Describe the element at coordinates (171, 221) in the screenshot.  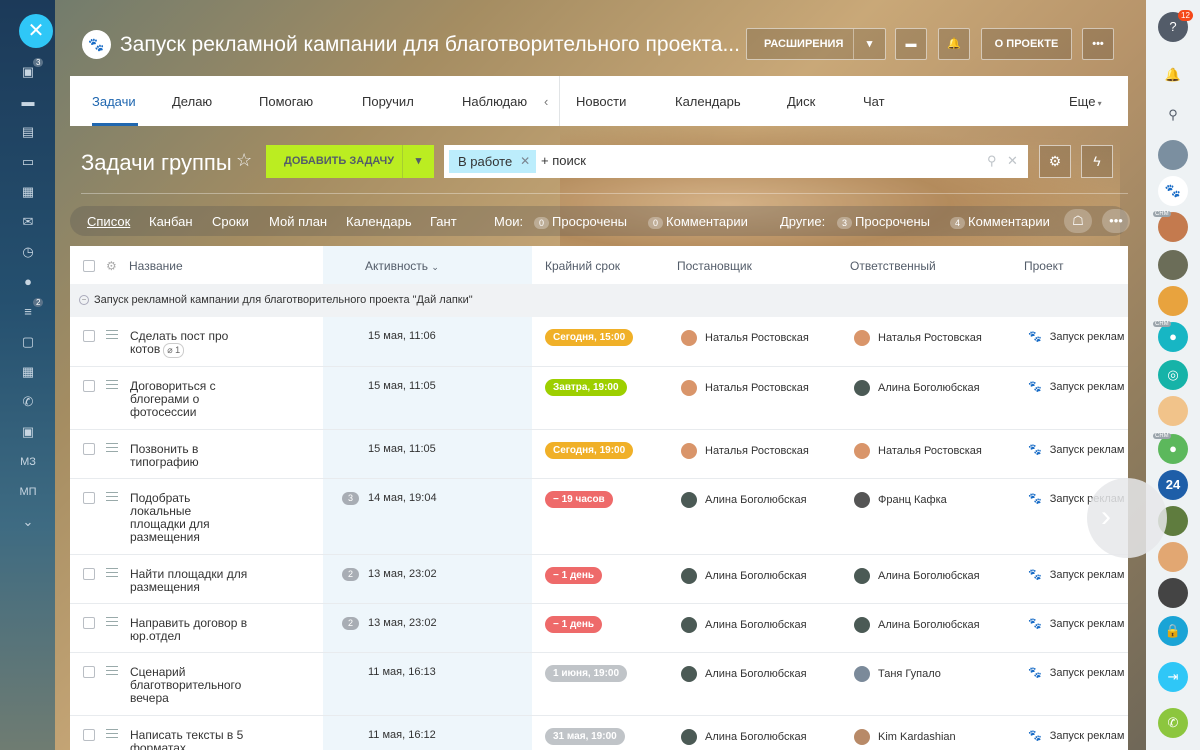
I see `view-kanban: Канбан` at that location.